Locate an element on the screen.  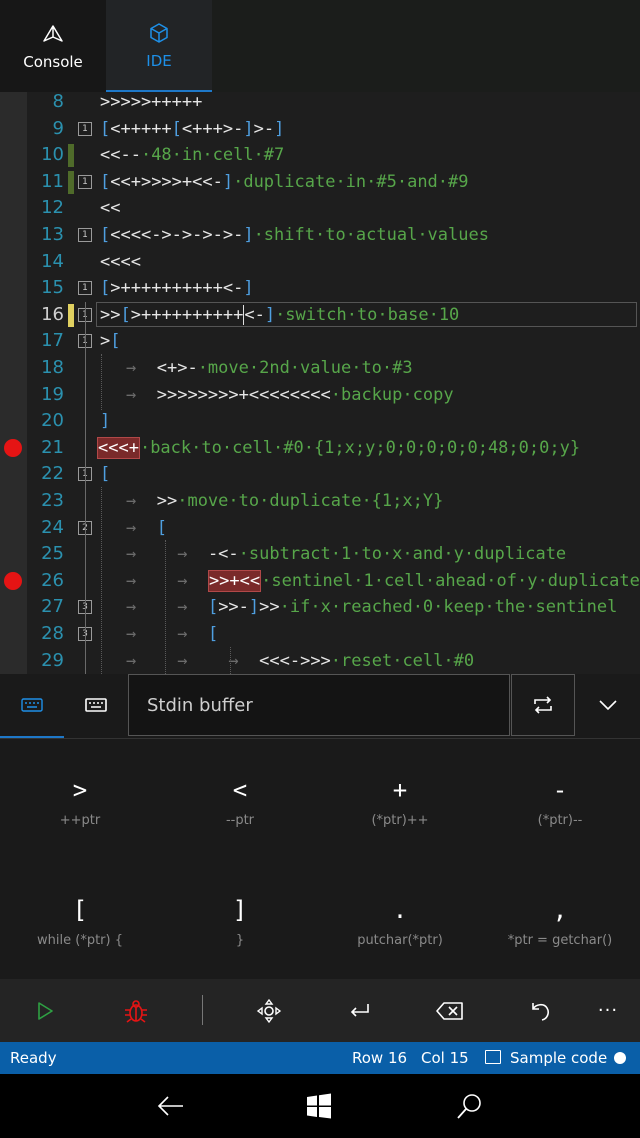
code-line: 9 1 [<+++++[<+++>-]>-] is located at coordinates (320, 129).